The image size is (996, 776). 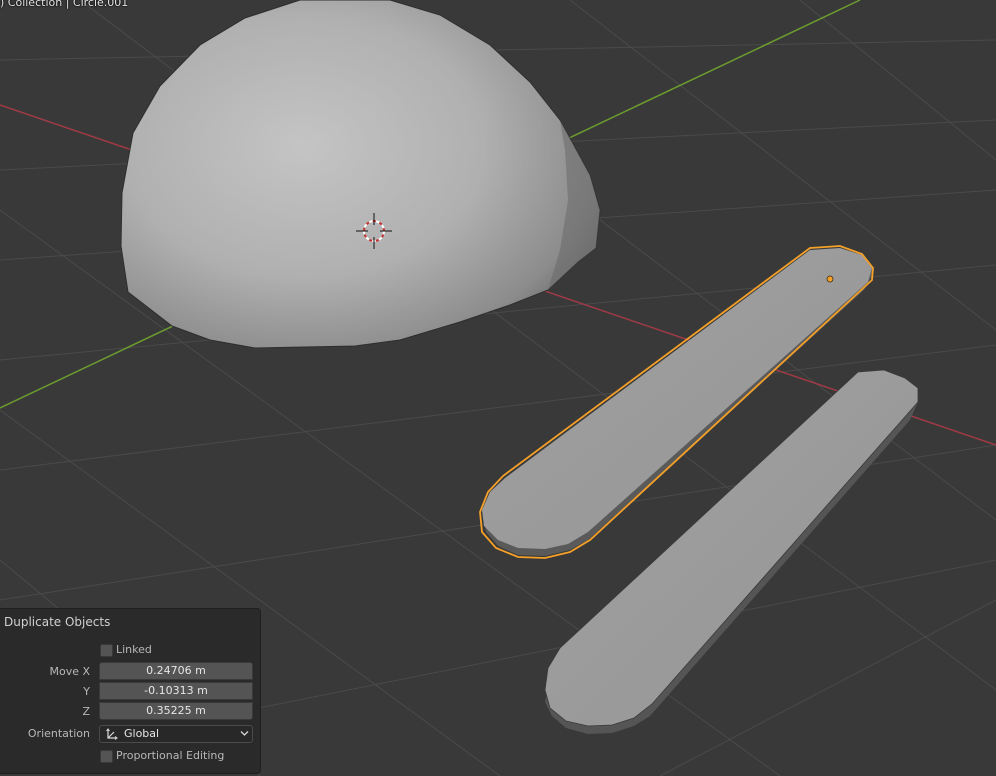 I want to click on linked-checkbox, so click(x=106, y=650).